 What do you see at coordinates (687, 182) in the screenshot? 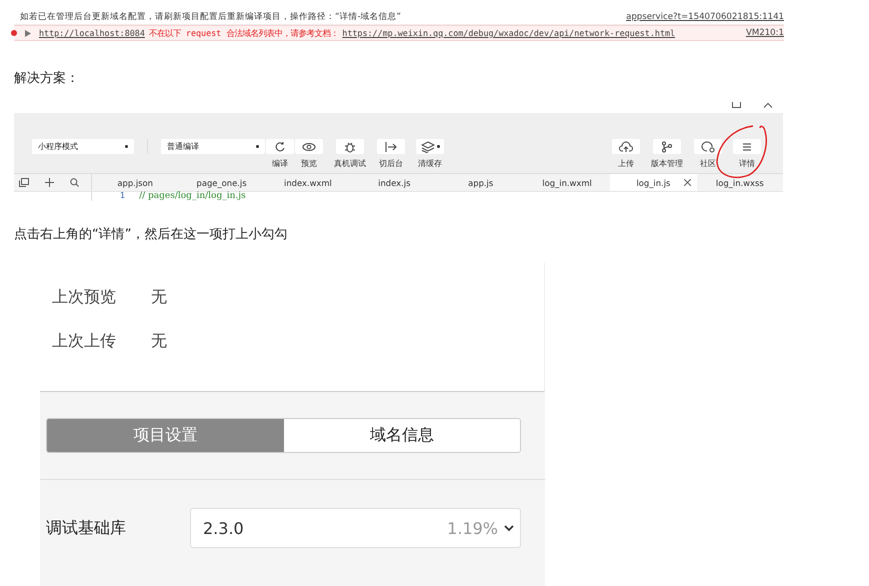
I see `close-icon` at bounding box center [687, 182].